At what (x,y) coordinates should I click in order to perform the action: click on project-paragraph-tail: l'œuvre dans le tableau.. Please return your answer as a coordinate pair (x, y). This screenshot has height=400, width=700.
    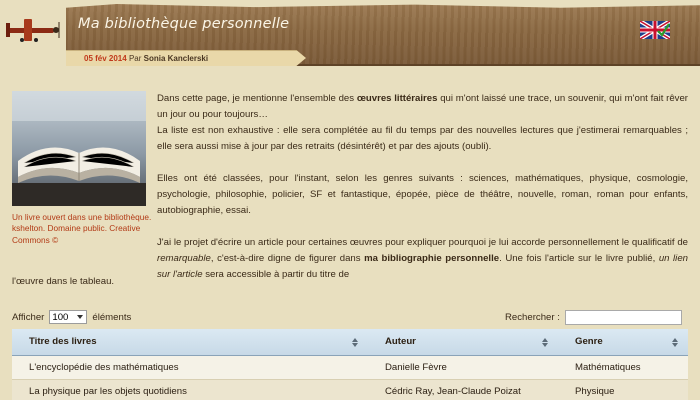
    Looking at the image, I should click on (63, 281).